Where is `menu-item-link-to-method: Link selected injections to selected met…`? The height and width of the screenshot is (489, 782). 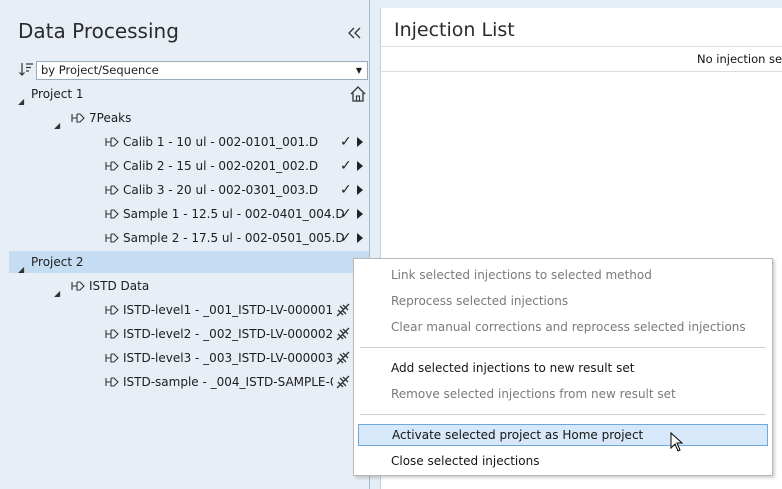 menu-item-link-to-method: Link selected injections to selected met… is located at coordinates (563, 275).